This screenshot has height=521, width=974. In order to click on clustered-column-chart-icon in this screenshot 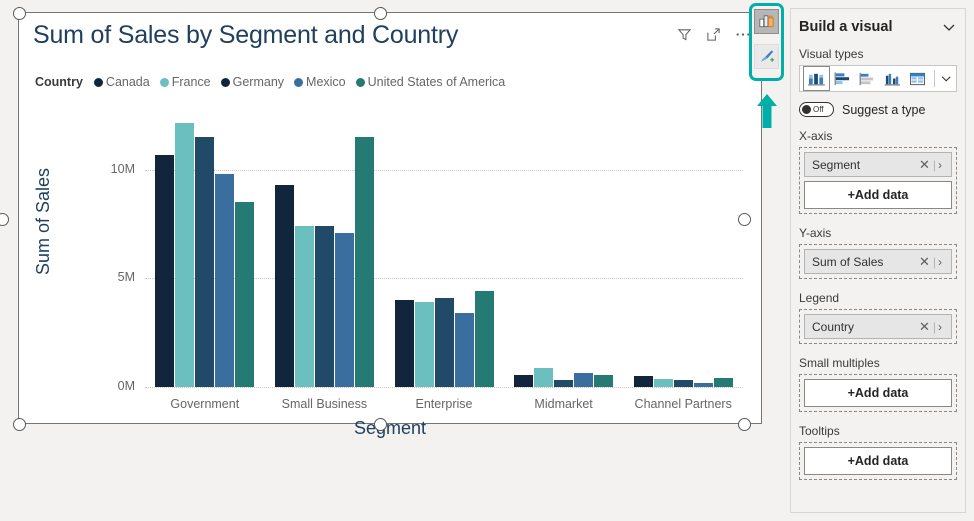, I will do `click(892, 78)`.